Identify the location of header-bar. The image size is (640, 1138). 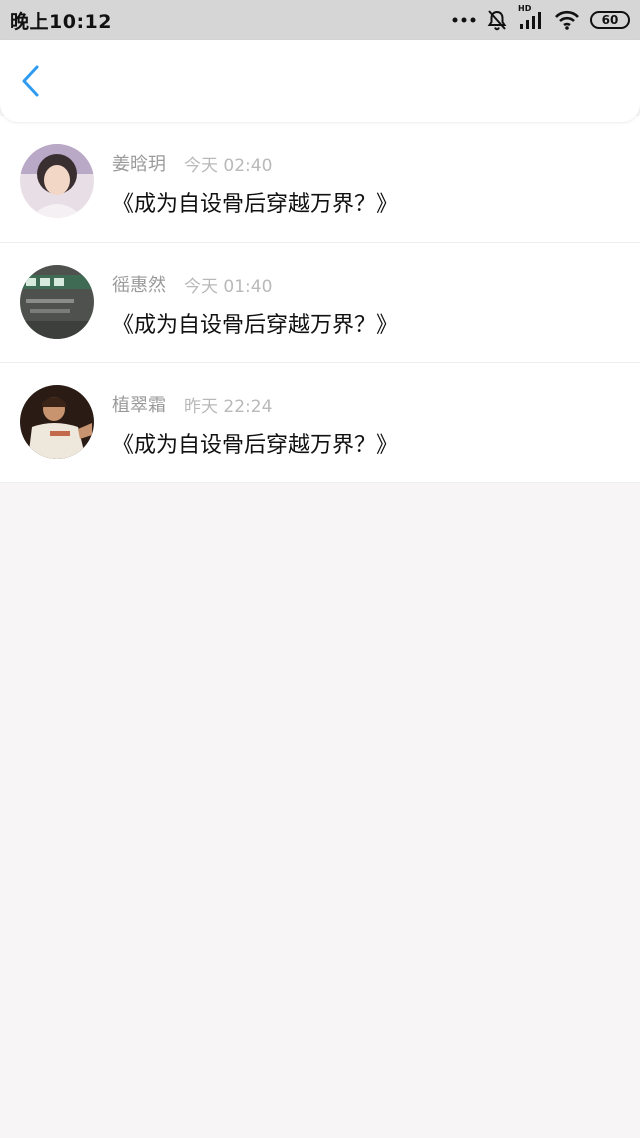
(320, 81).